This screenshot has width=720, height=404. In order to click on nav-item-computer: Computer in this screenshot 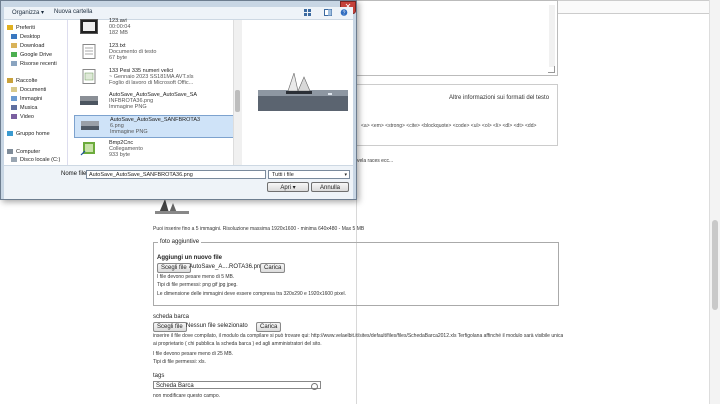, I will do `click(23, 152)`.